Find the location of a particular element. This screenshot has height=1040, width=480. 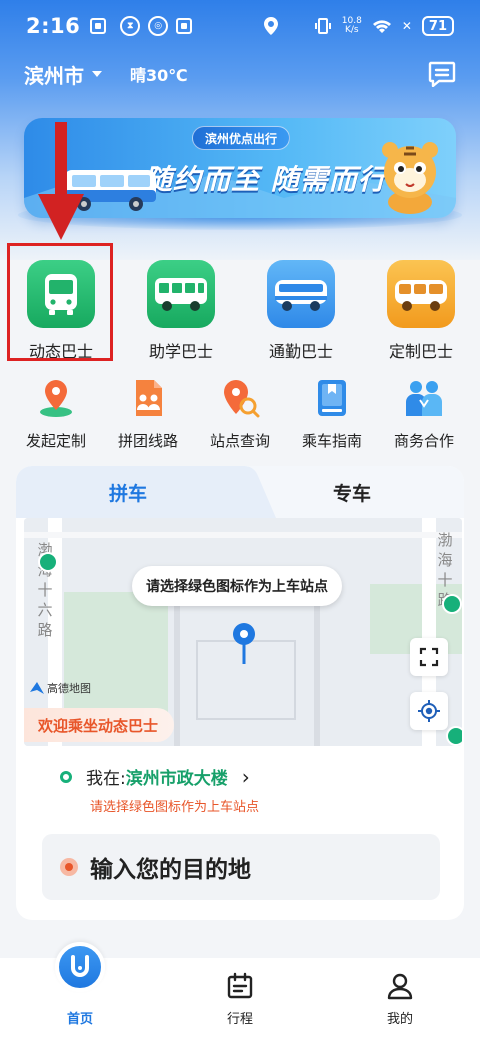

location-prefix: 我在: is located at coordinates (106, 779).